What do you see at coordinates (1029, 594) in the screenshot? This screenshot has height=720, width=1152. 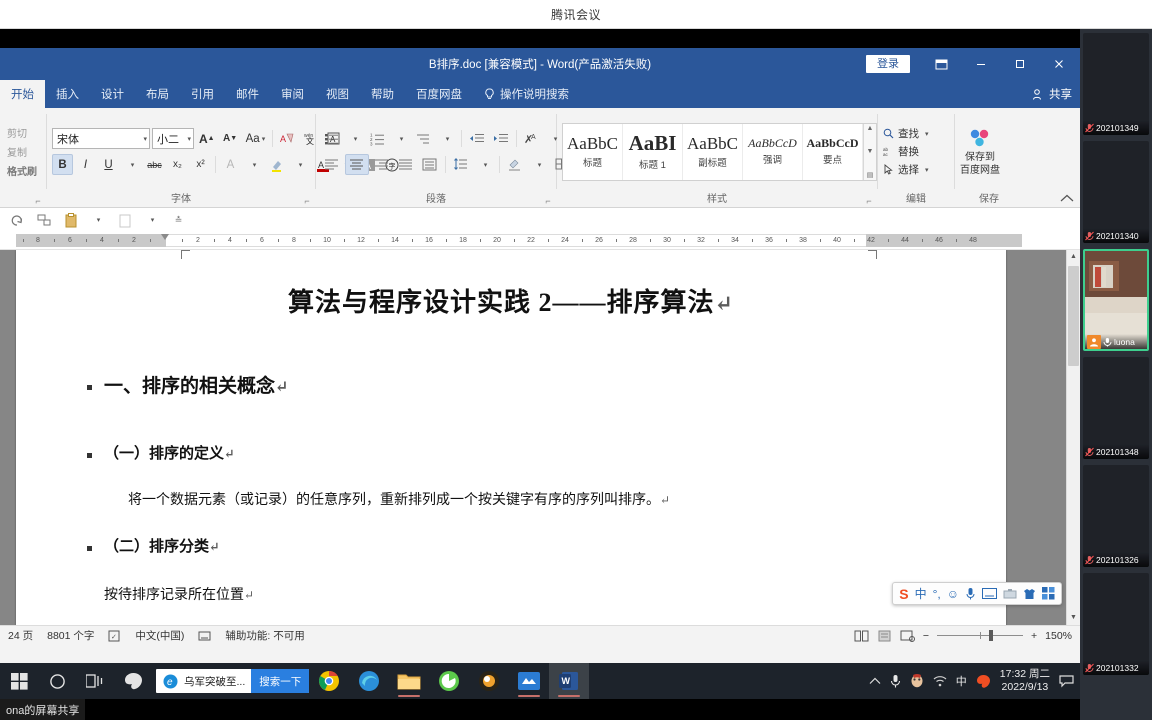 I see `ime-skin-icon` at bounding box center [1029, 594].